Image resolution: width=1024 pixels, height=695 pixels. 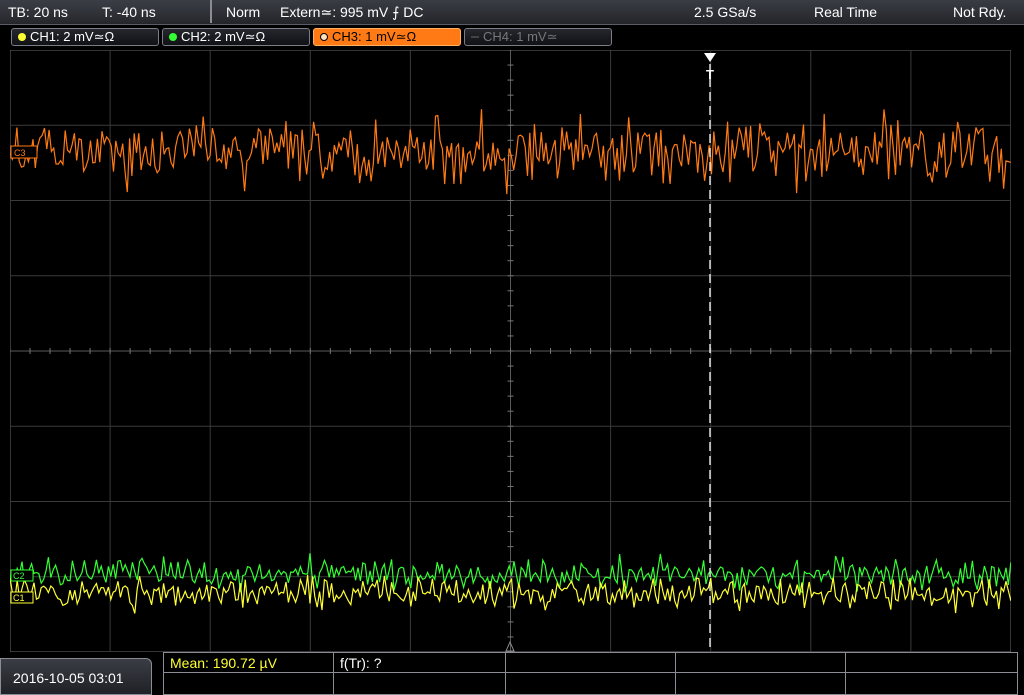 I want to click on trigger-marker-label: T, so click(x=710, y=74).